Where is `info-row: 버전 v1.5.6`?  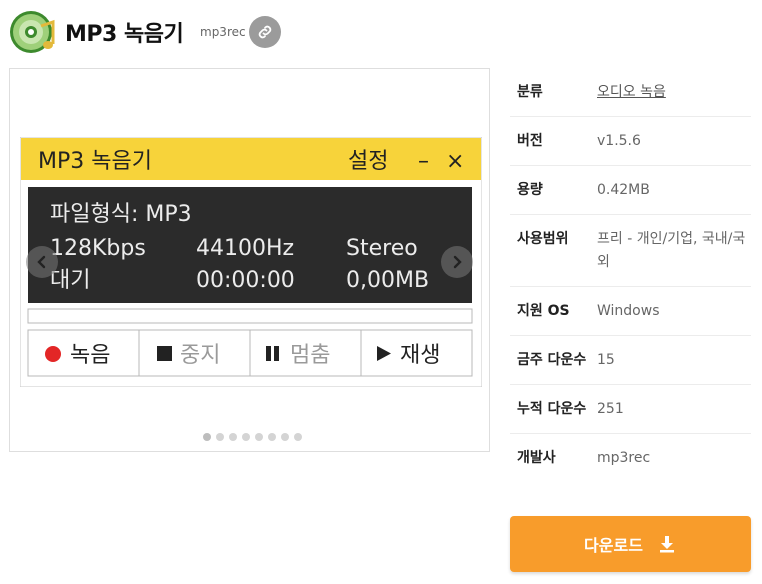 info-row: 버전 v1.5.6 is located at coordinates (630, 141).